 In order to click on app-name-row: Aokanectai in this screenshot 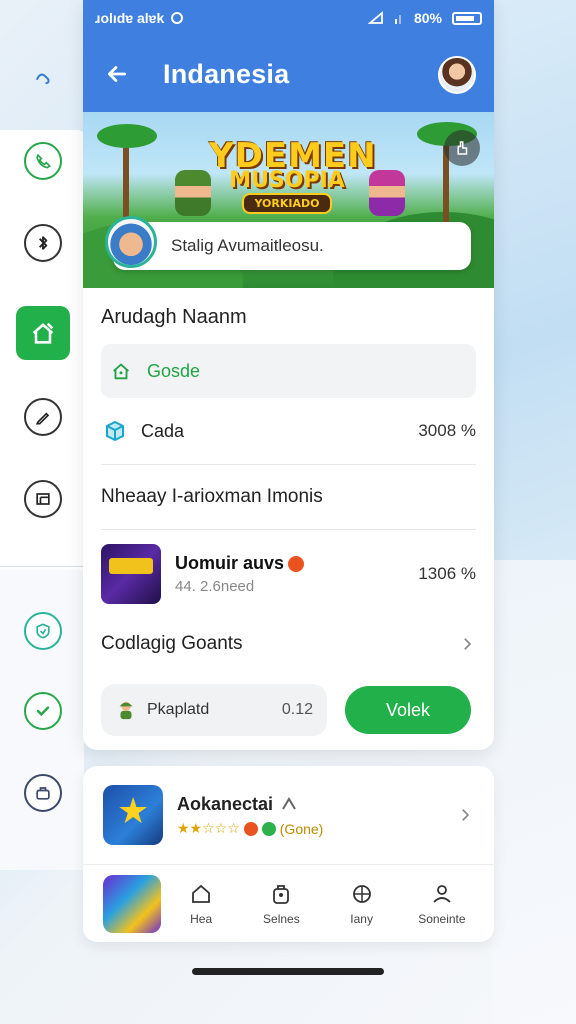, I will do `click(250, 804)`.